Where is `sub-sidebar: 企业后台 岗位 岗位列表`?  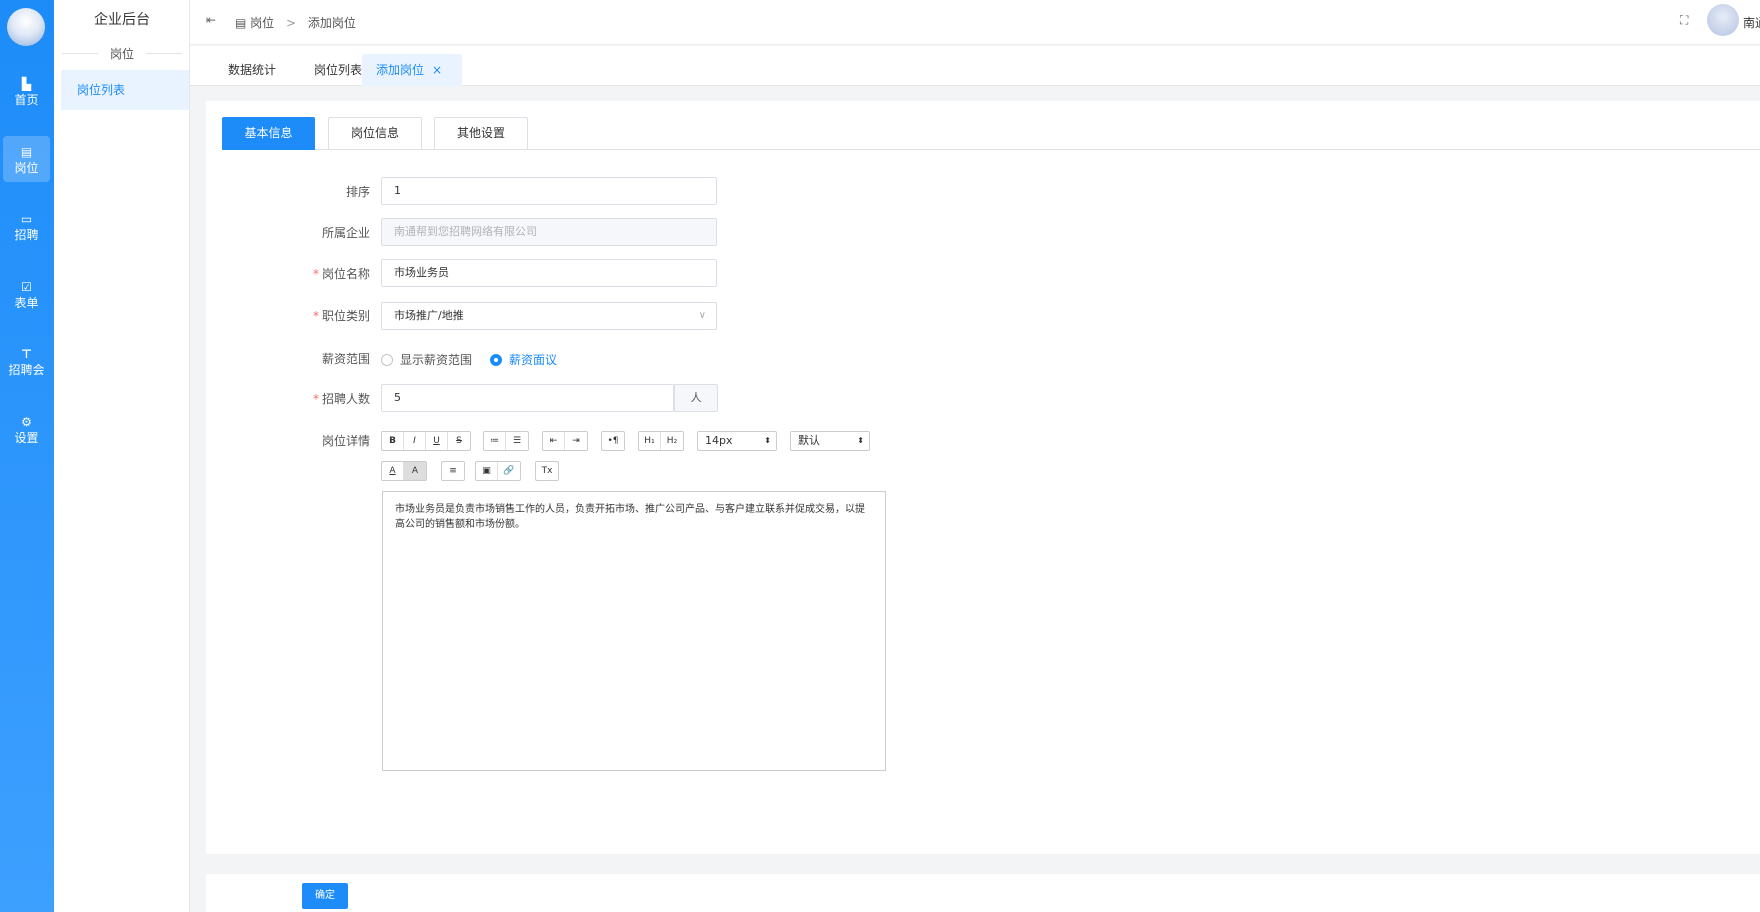 sub-sidebar: 企业后台 岗位 岗位列表 is located at coordinates (122, 456).